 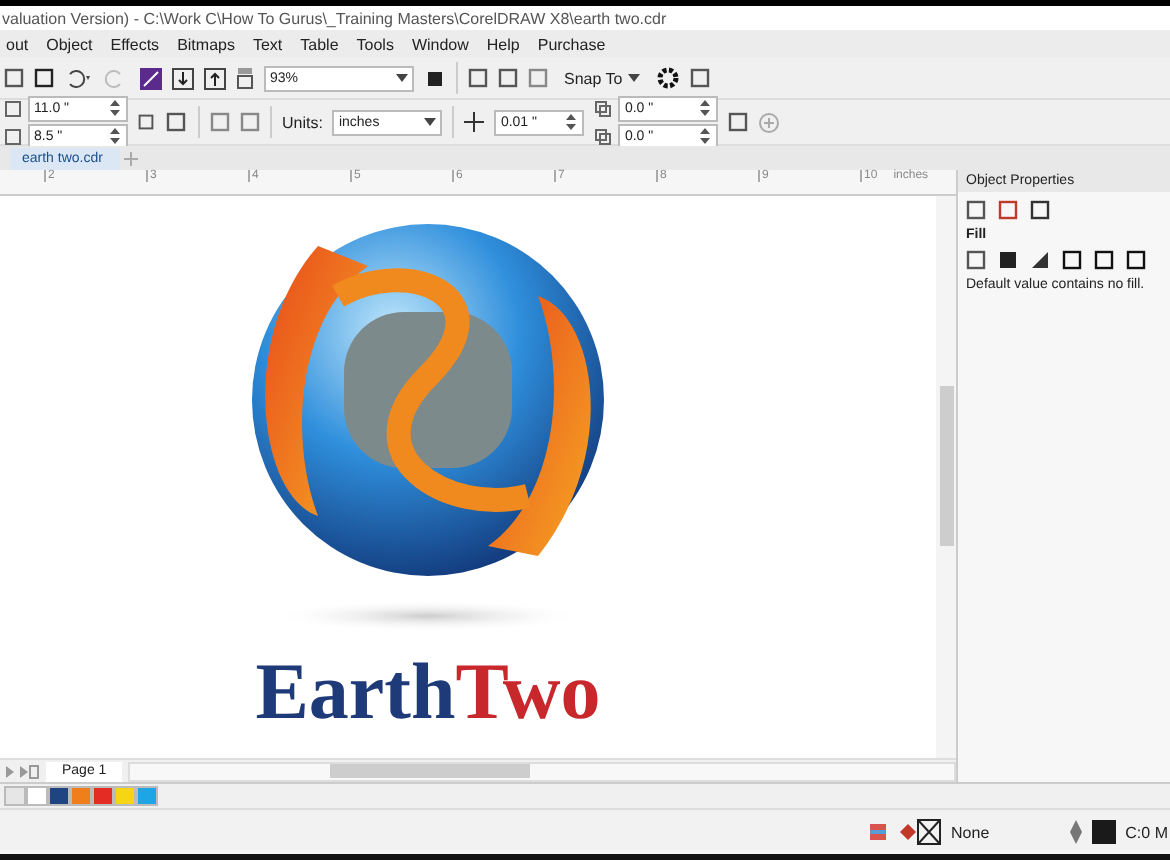 What do you see at coordinates (506, 44) in the screenshot?
I see `menu-item: Help` at bounding box center [506, 44].